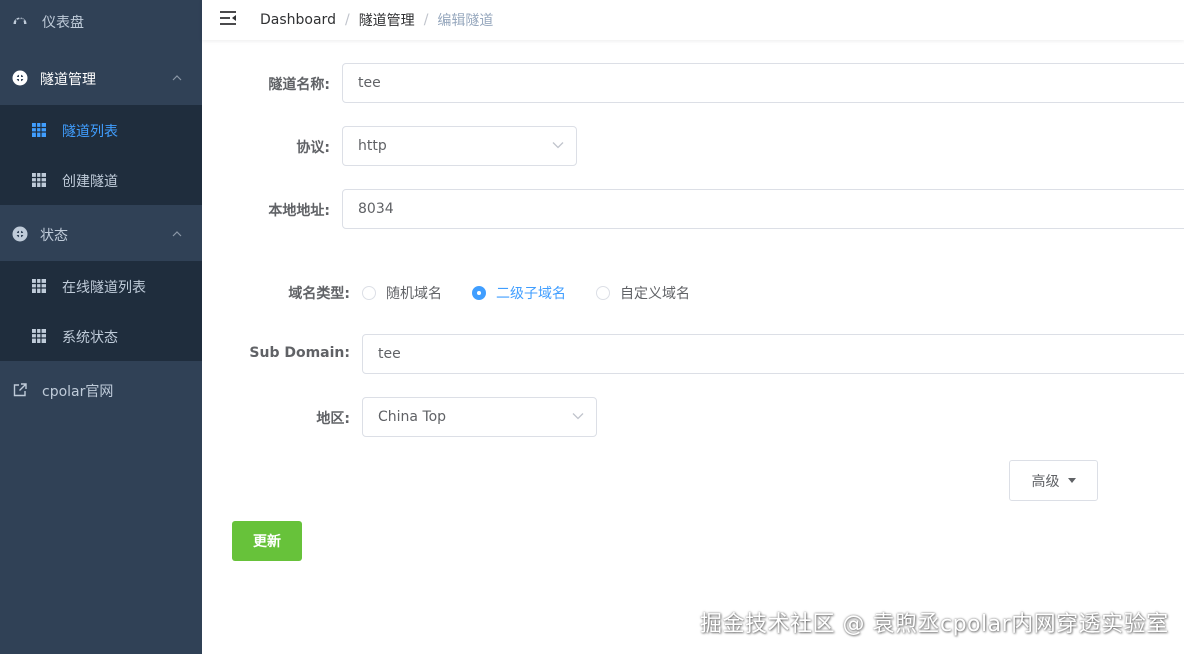 The image size is (1184, 654). Describe the element at coordinates (90, 182) in the screenshot. I see `sidebar-item-label: 创建隧道` at that location.